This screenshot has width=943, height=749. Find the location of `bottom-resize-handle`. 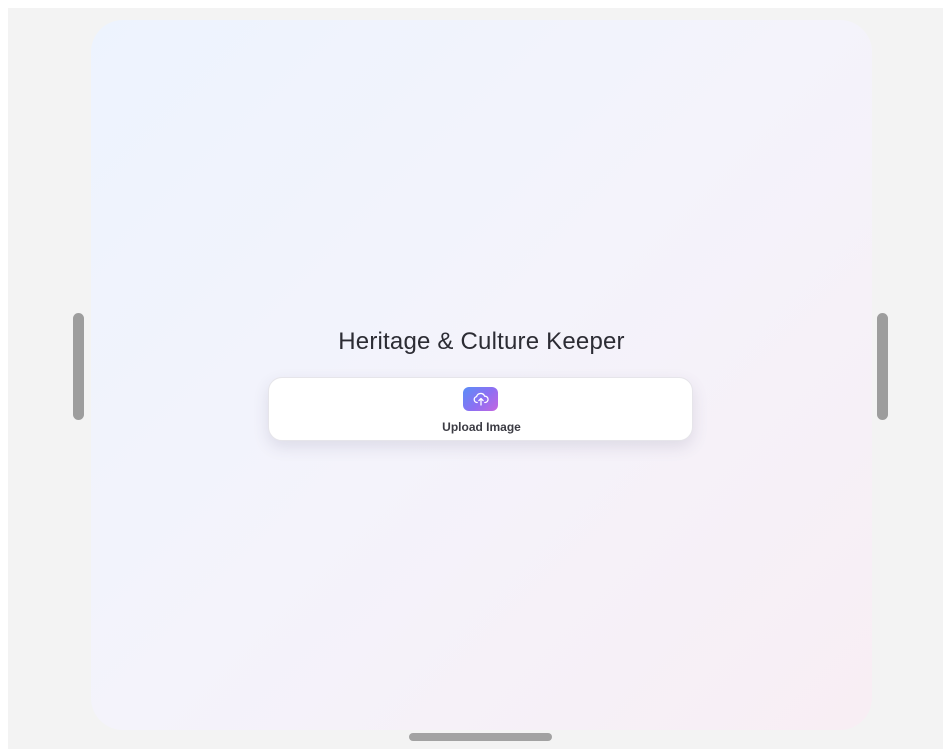

bottom-resize-handle is located at coordinates (480, 737).